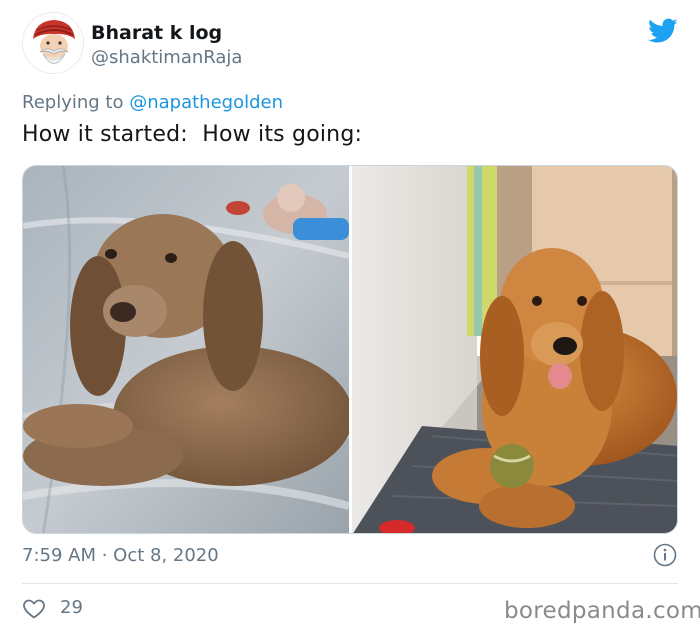 This screenshot has height=636, width=700. Describe the element at coordinates (34, 609) in the screenshot. I see `heart-icon` at that location.